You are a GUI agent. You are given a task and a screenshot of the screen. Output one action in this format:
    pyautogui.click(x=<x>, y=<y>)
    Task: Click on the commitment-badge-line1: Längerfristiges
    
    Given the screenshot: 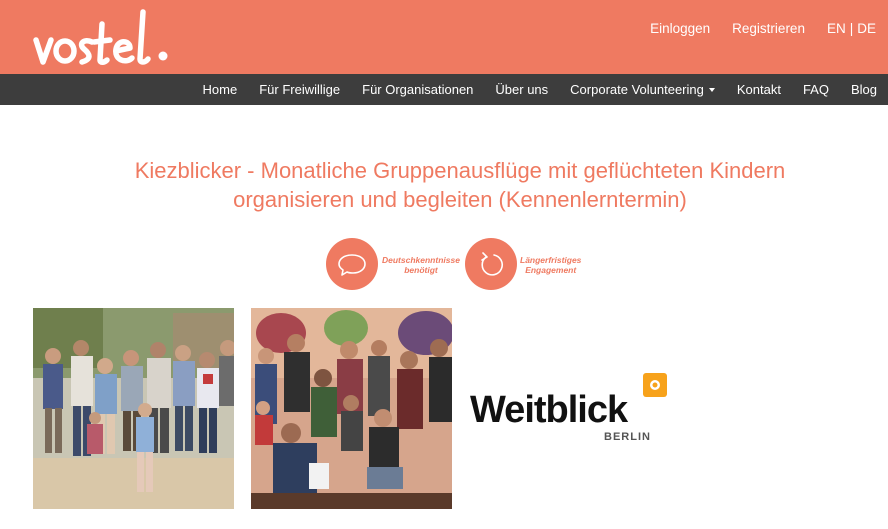 What is the action you would take?
    pyautogui.click(x=551, y=260)
    